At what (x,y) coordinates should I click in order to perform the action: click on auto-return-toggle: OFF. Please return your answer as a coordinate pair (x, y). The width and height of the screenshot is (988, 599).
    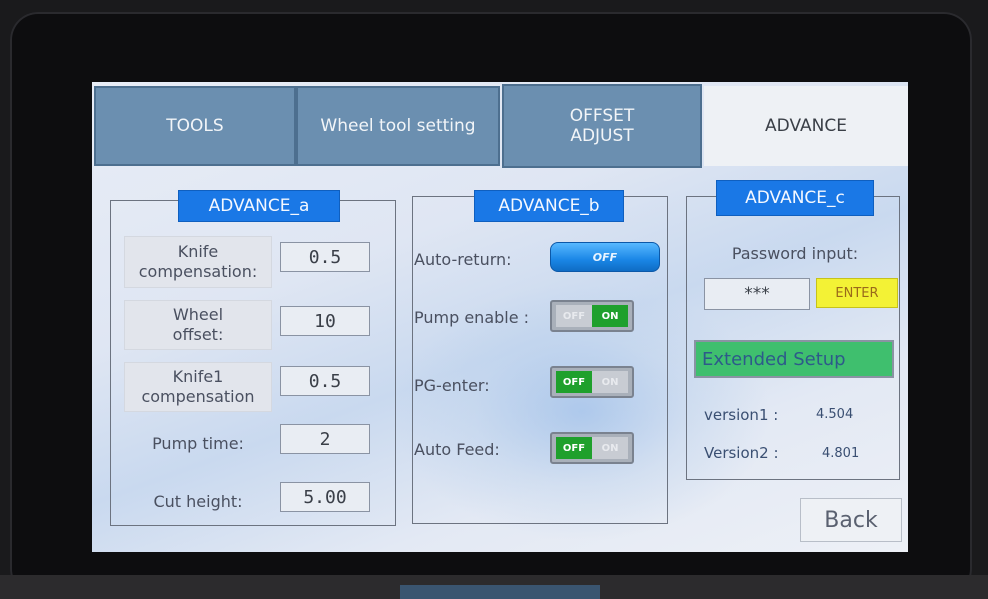
    Looking at the image, I should click on (605, 257).